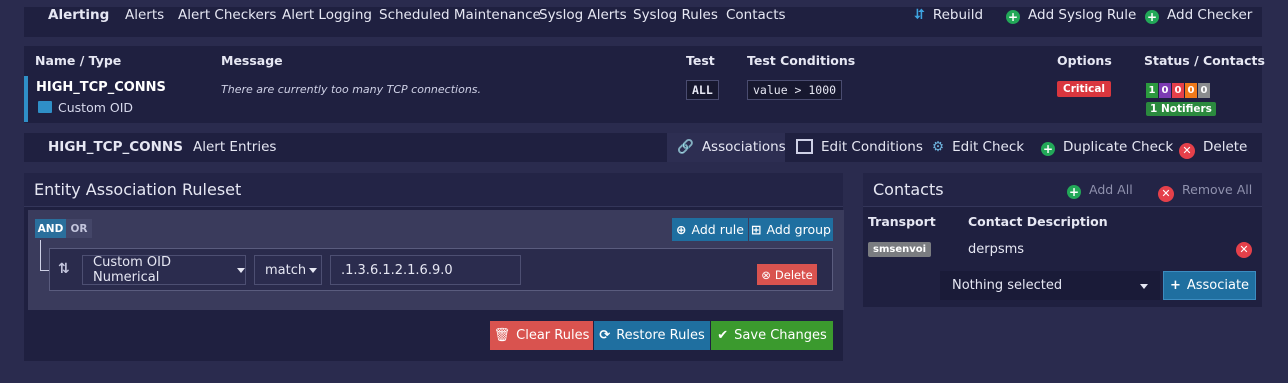 The width and height of the screenshot is (1288, 383). I want to click on alert-type: Custom OID, so click(85, 107).